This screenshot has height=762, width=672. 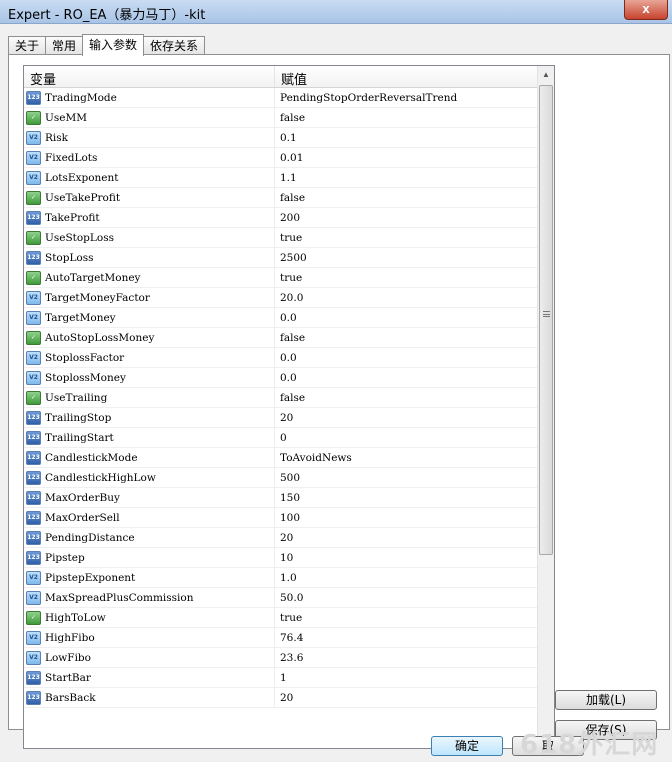 I want to click on table-row: V2 LotsExponent 1.1, so click(x=281, y=178).